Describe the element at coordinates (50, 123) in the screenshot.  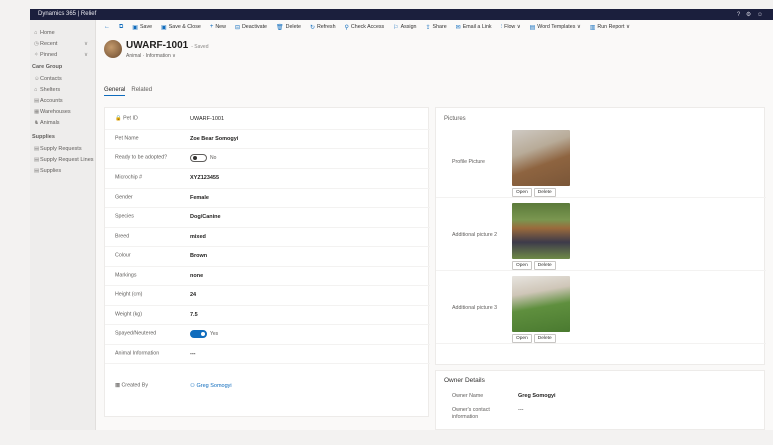
I see `sidebar-item-label: Animals` at that location.